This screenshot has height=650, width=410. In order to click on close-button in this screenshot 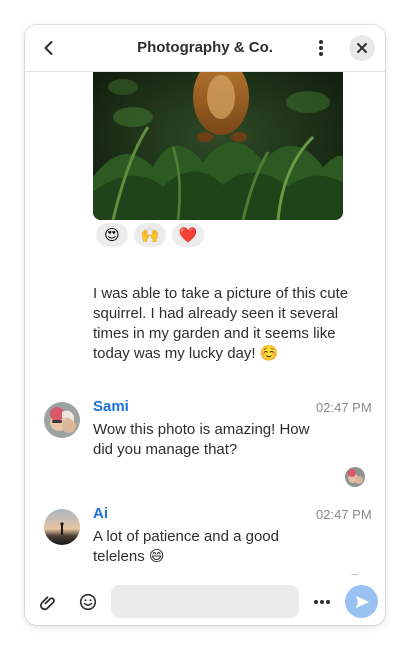, I will do `click(362, 48)`.